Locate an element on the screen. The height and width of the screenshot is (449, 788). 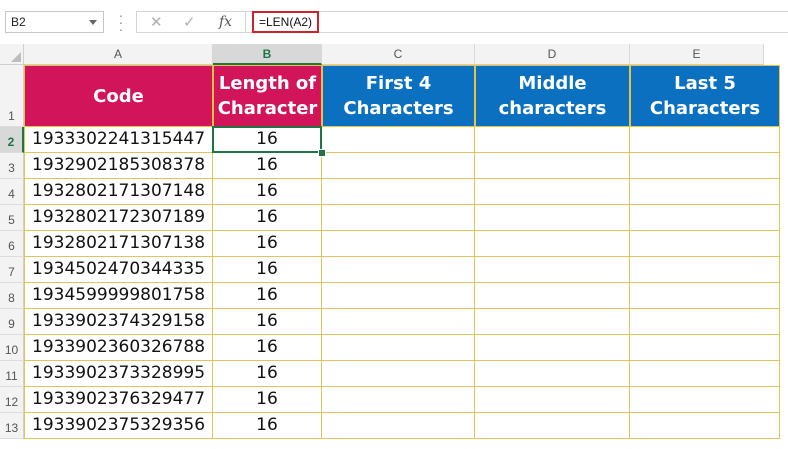
cell-e9 is located at coordinates (705, 322).